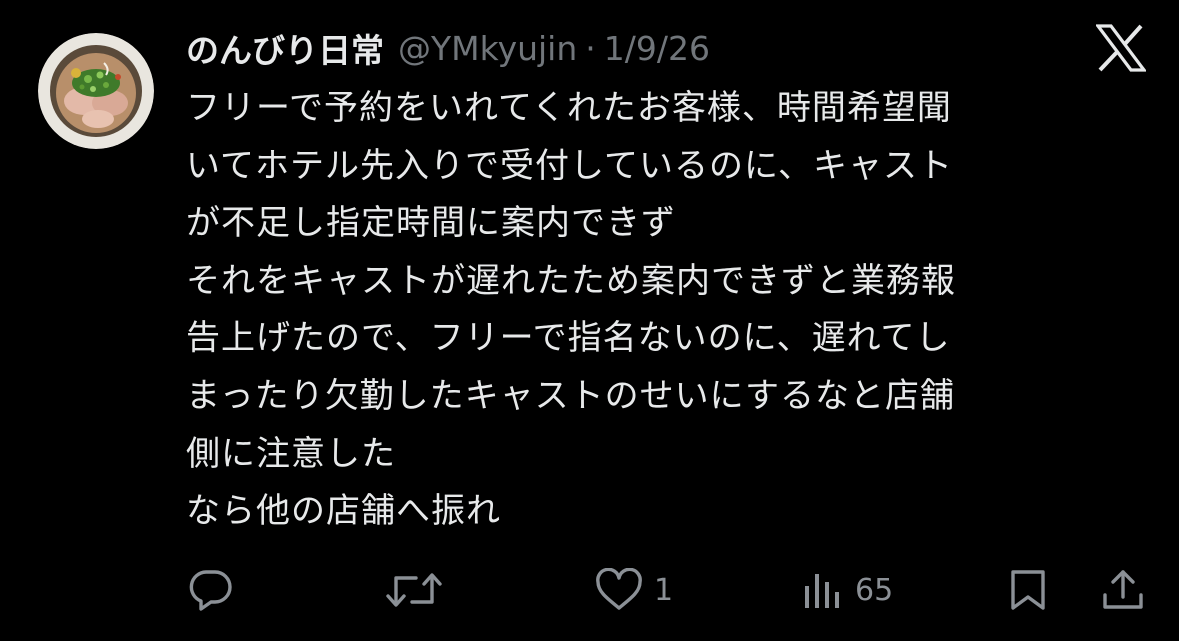 The height and width of the screenshot is (641, 1179). What do you see at coordinates (619, 589) in the screenshot?
I see `heart-icon` at bounding box center [619, 589].